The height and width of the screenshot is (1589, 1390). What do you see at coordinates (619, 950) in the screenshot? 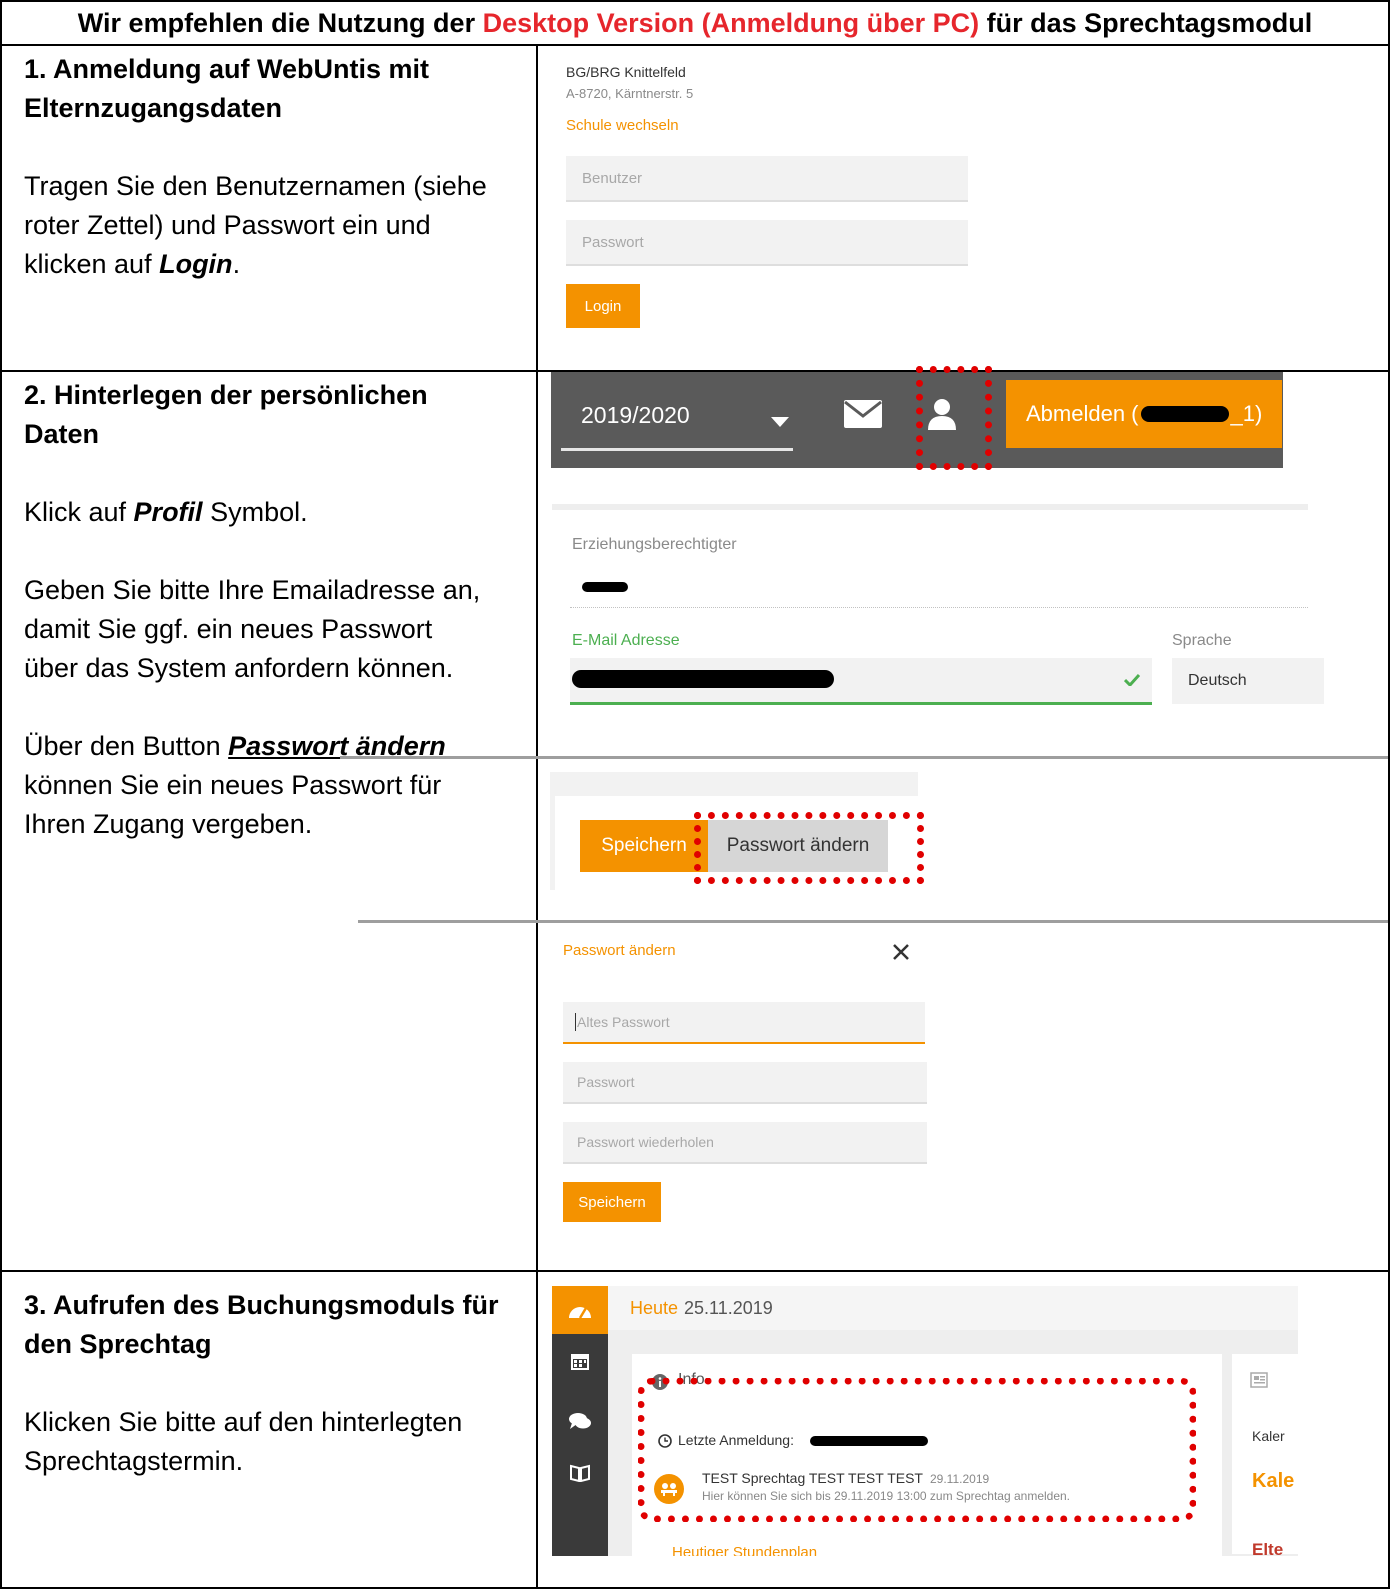
I see `dialog-title: Passwort ändern` at bounding box center [619, 950].